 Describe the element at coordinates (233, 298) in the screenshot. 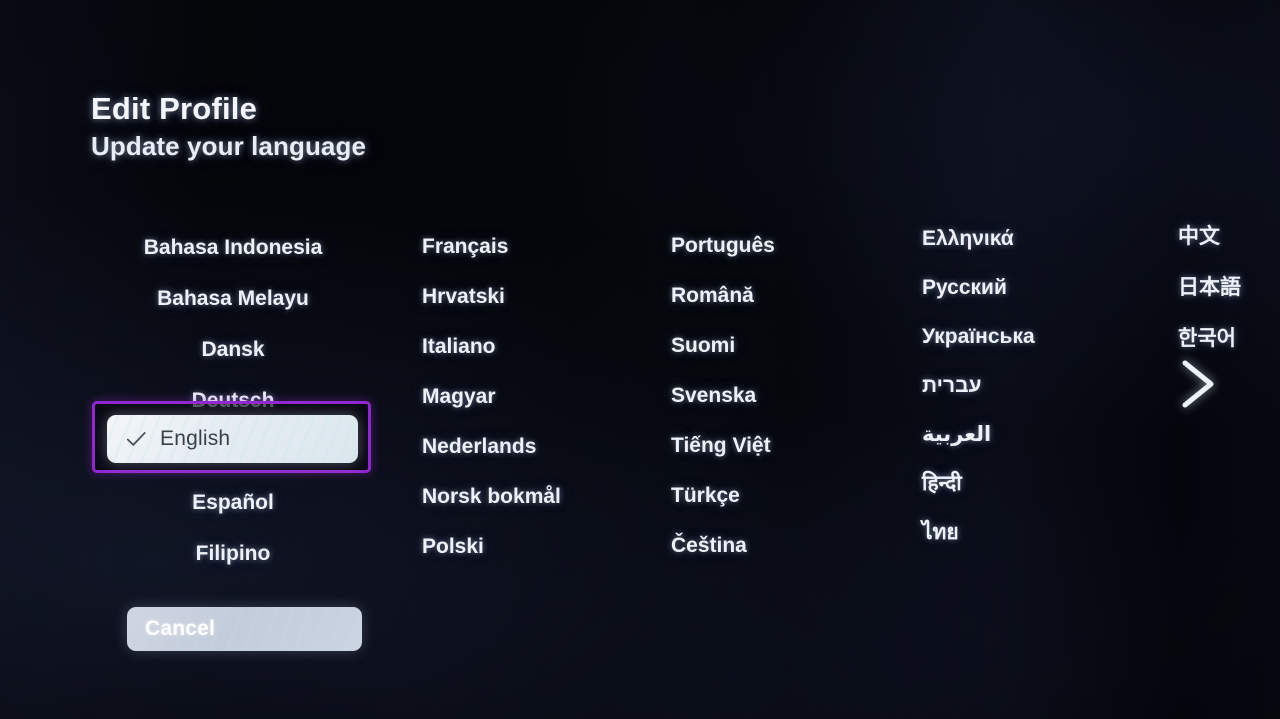

I see `language-option: Bahasa Melayu` at that location.